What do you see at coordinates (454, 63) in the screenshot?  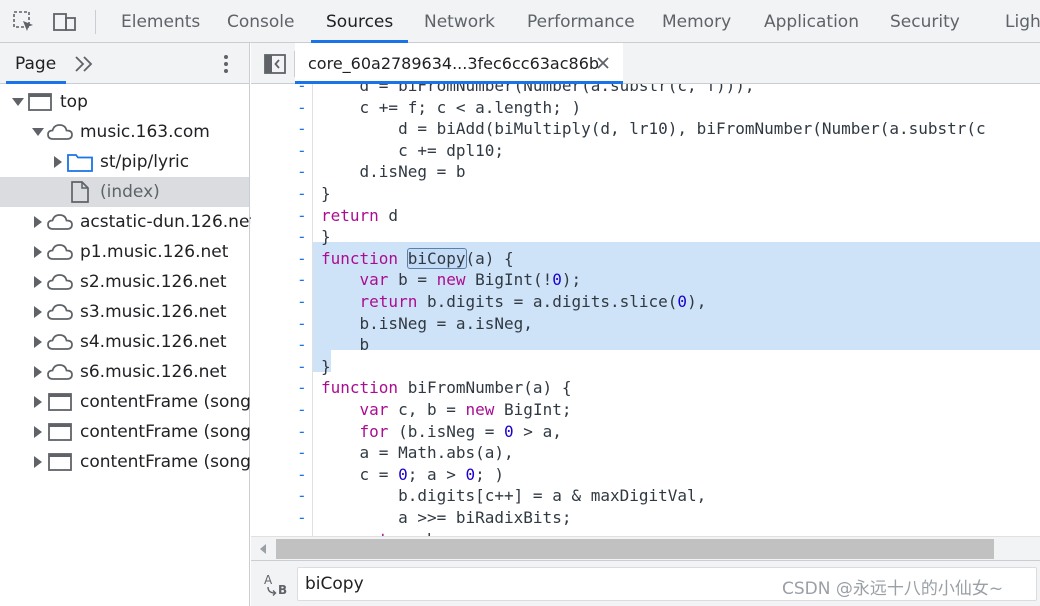 I see `file-tab-label: core_60a2789634...3fec6cc63ac86b` at bounding box center [454, 63].